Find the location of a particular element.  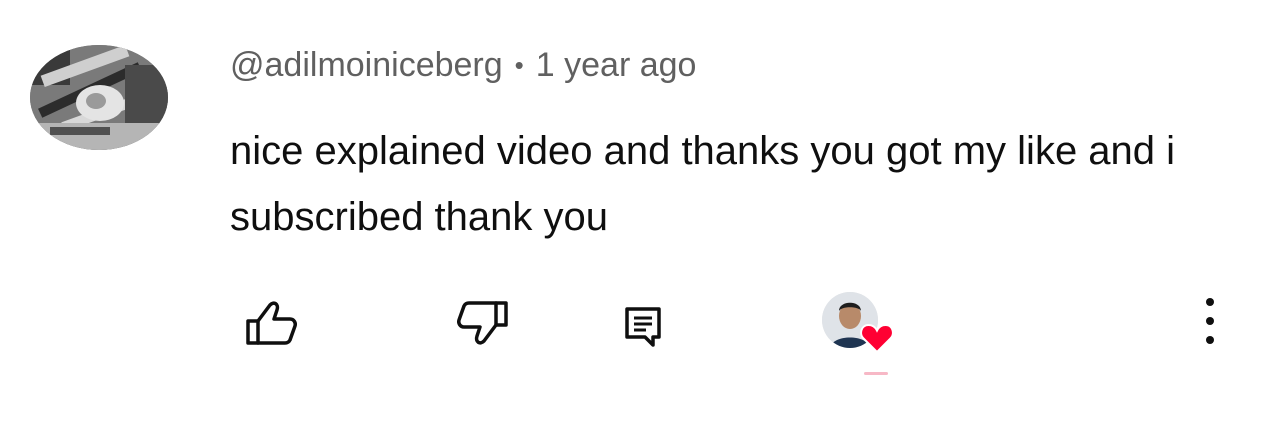

comment-icon is located at coordinates (643, 327).